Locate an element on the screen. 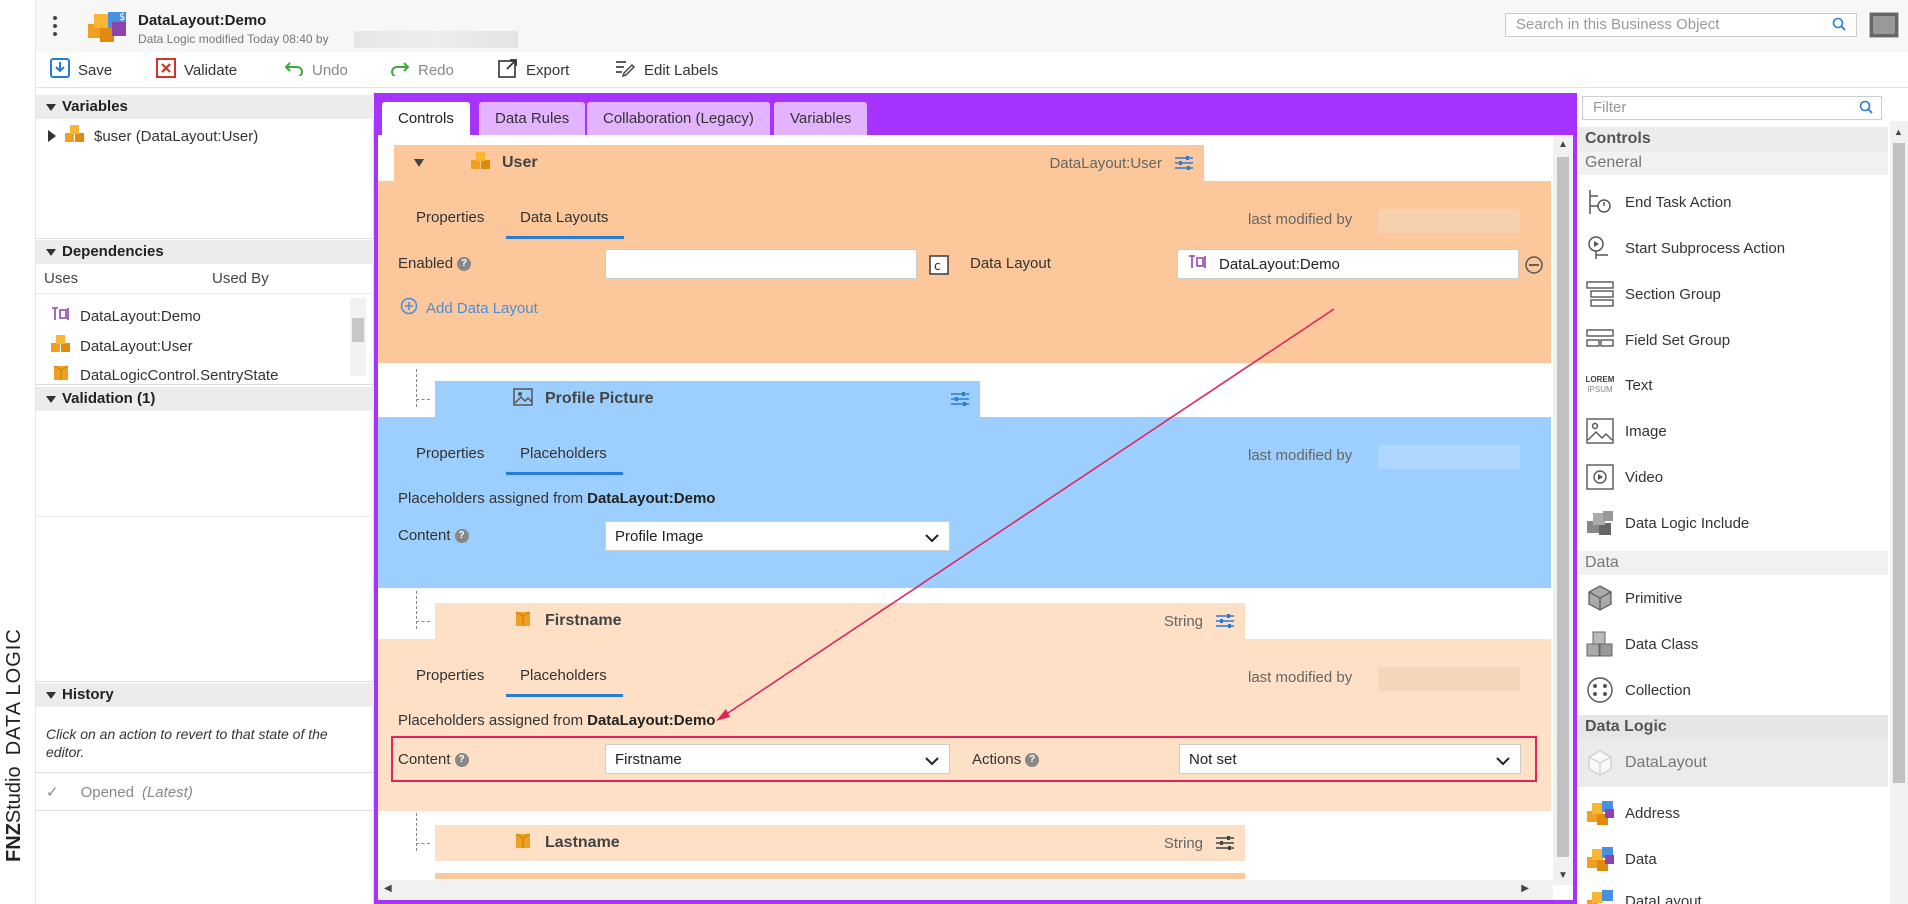 Image resolution: width=1908 pixels, height=904 pixels. palette-item-section-group: Section Group is located at coordinates (1653, 294).